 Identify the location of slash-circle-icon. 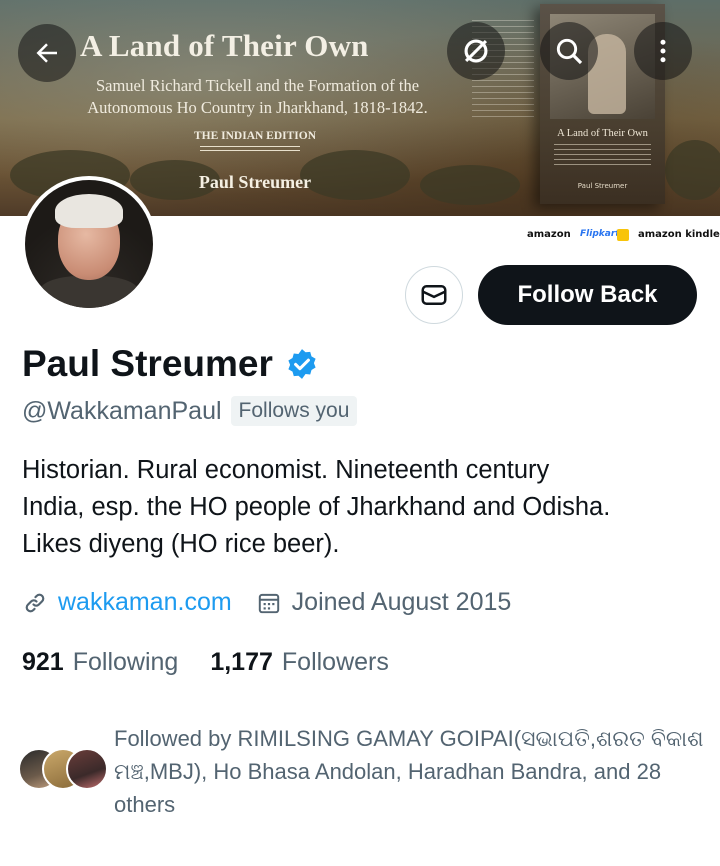
(476, 51).